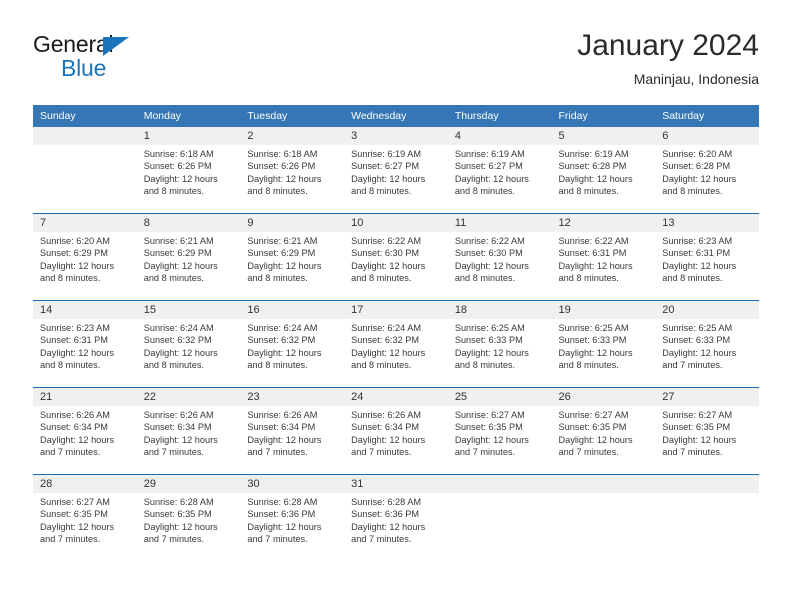 The width and height of the screenshot is (792, 612). Describe the element at coordinates (396, 310) in the screenshot. I see `day-number: 17` at that location.